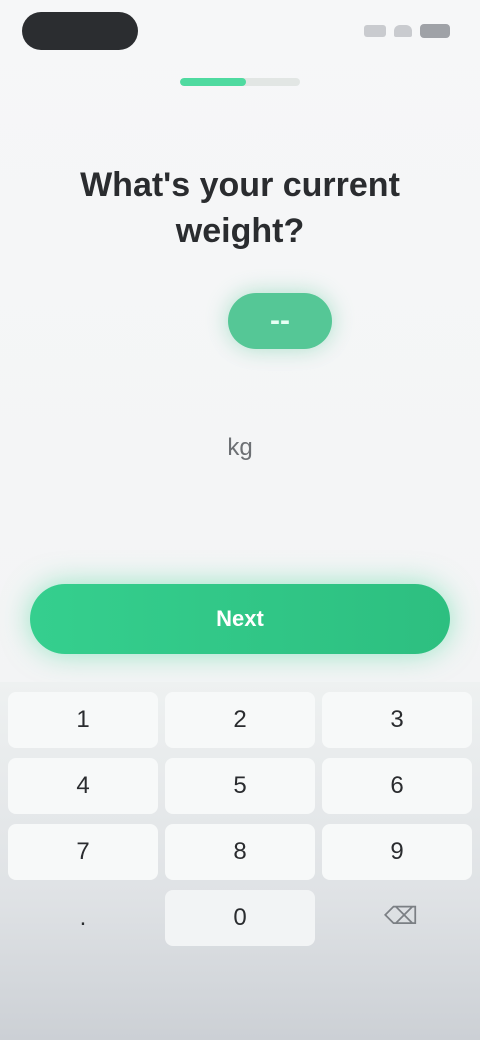 The height and width of the screenshot is (1040, 480). I want to click on key-9: 9, so click(397, 852).